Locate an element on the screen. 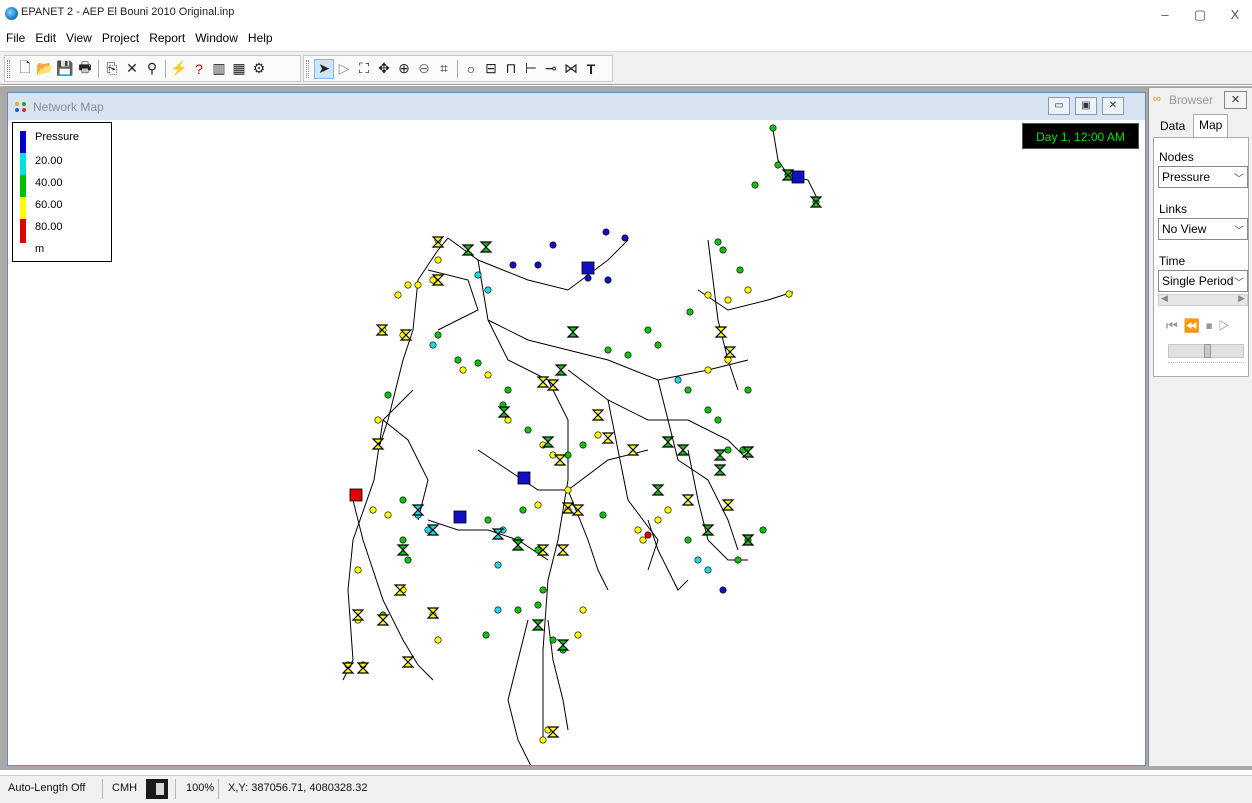 The width and height of the screenshot is (1252, 803). close-button: X is located at coordinates (1235, 15).